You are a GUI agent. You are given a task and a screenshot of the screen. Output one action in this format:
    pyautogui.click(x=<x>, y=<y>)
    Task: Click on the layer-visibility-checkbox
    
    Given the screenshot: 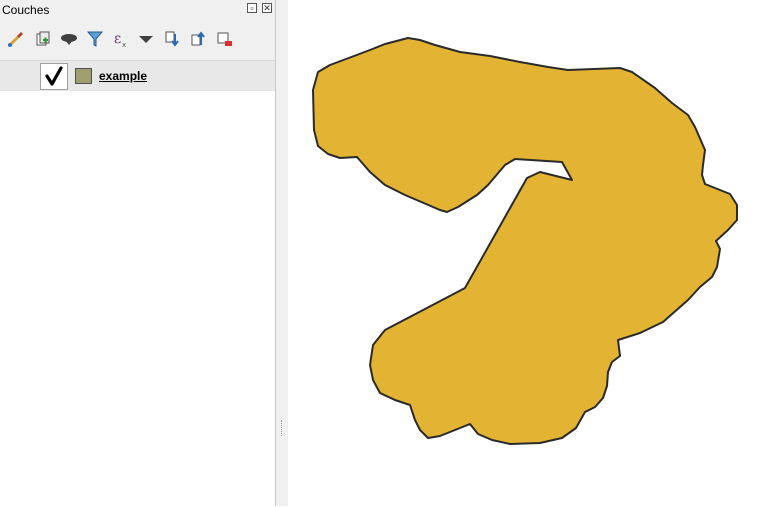 What is the action you would take?
    pyautogui.click(x=54, y=76)
    